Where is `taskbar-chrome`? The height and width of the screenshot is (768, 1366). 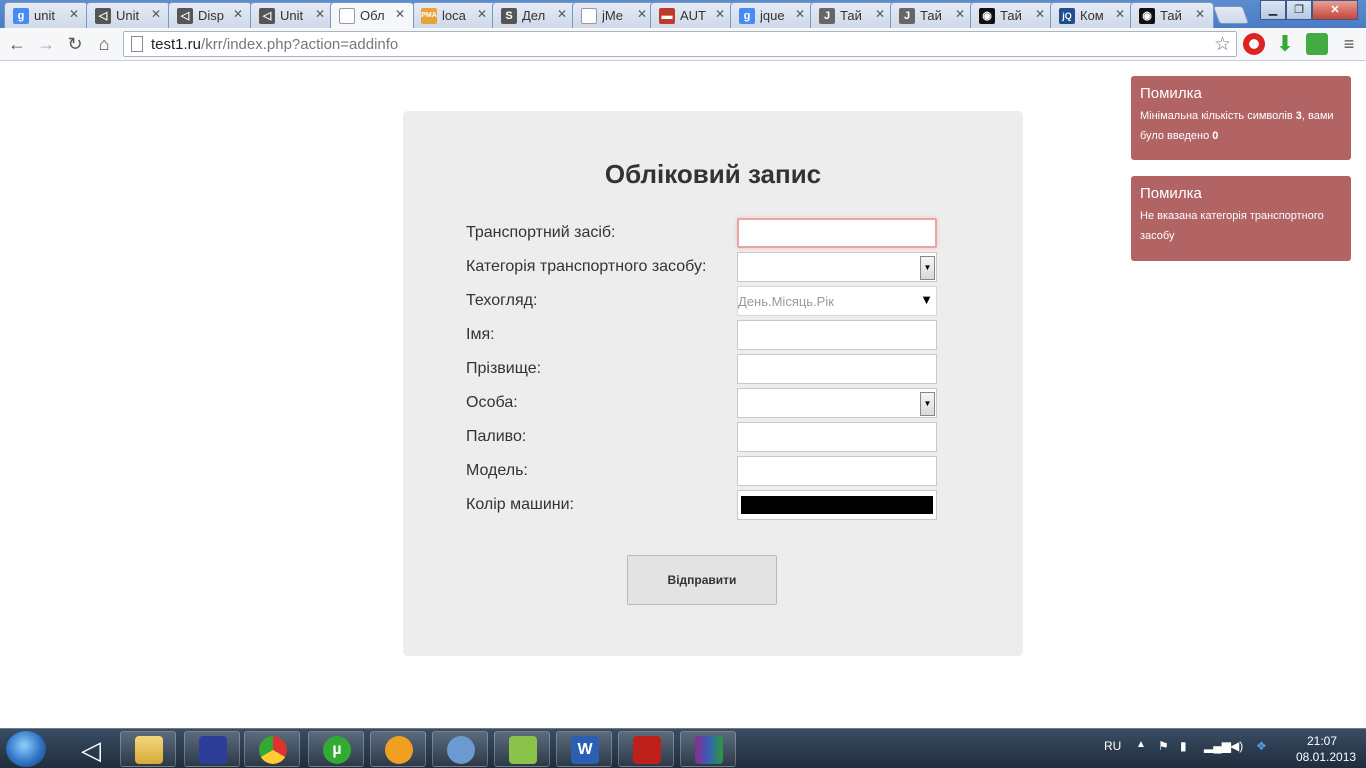 taskbar-chrome is located at coordinates (272, 749).